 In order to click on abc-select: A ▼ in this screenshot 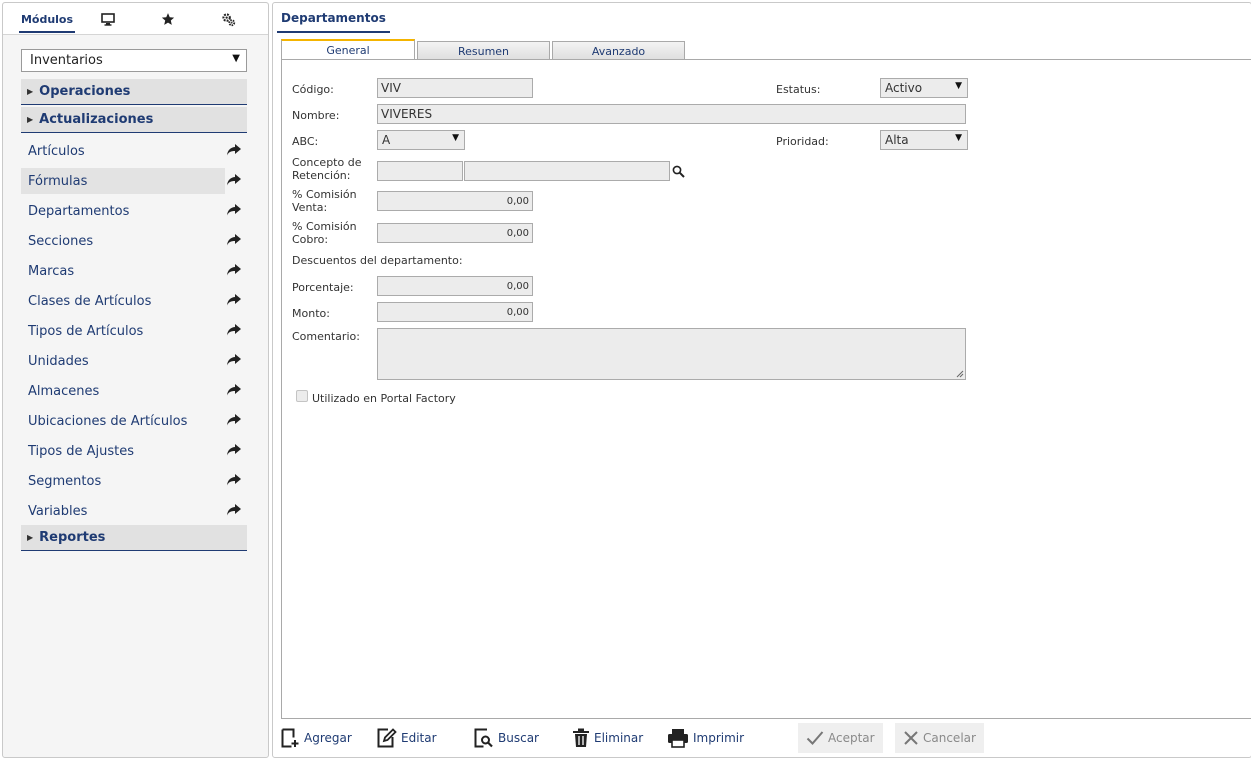, I will do `click(421, 140)`.